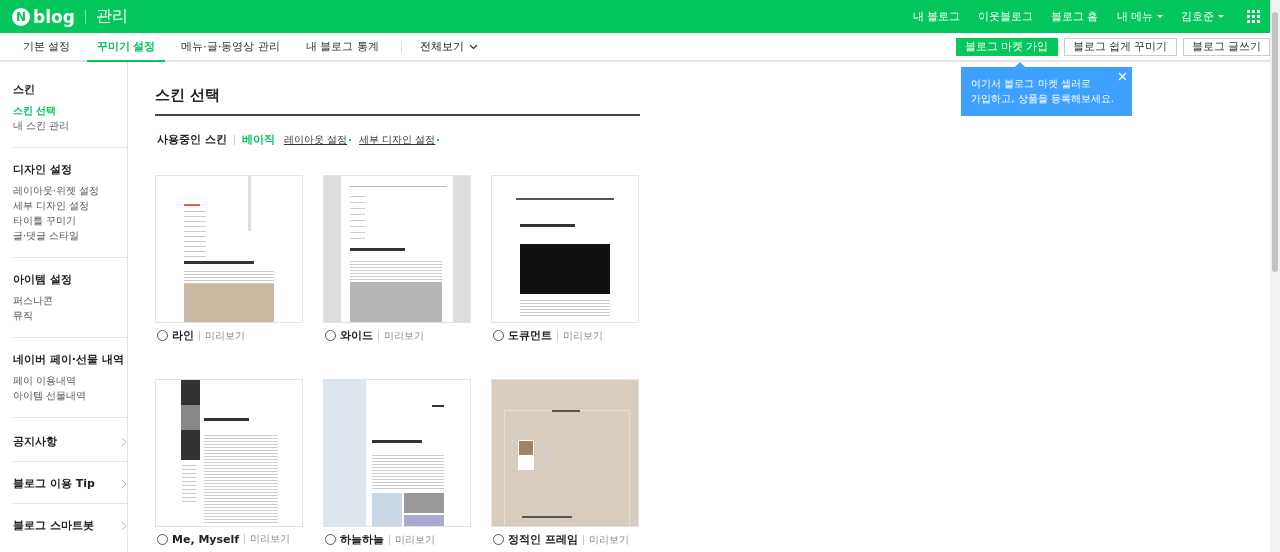  Describe the element at coordinates (70, 125) in the screenshot. I see `sidebar-item: 내 스킨 관리` at that location.